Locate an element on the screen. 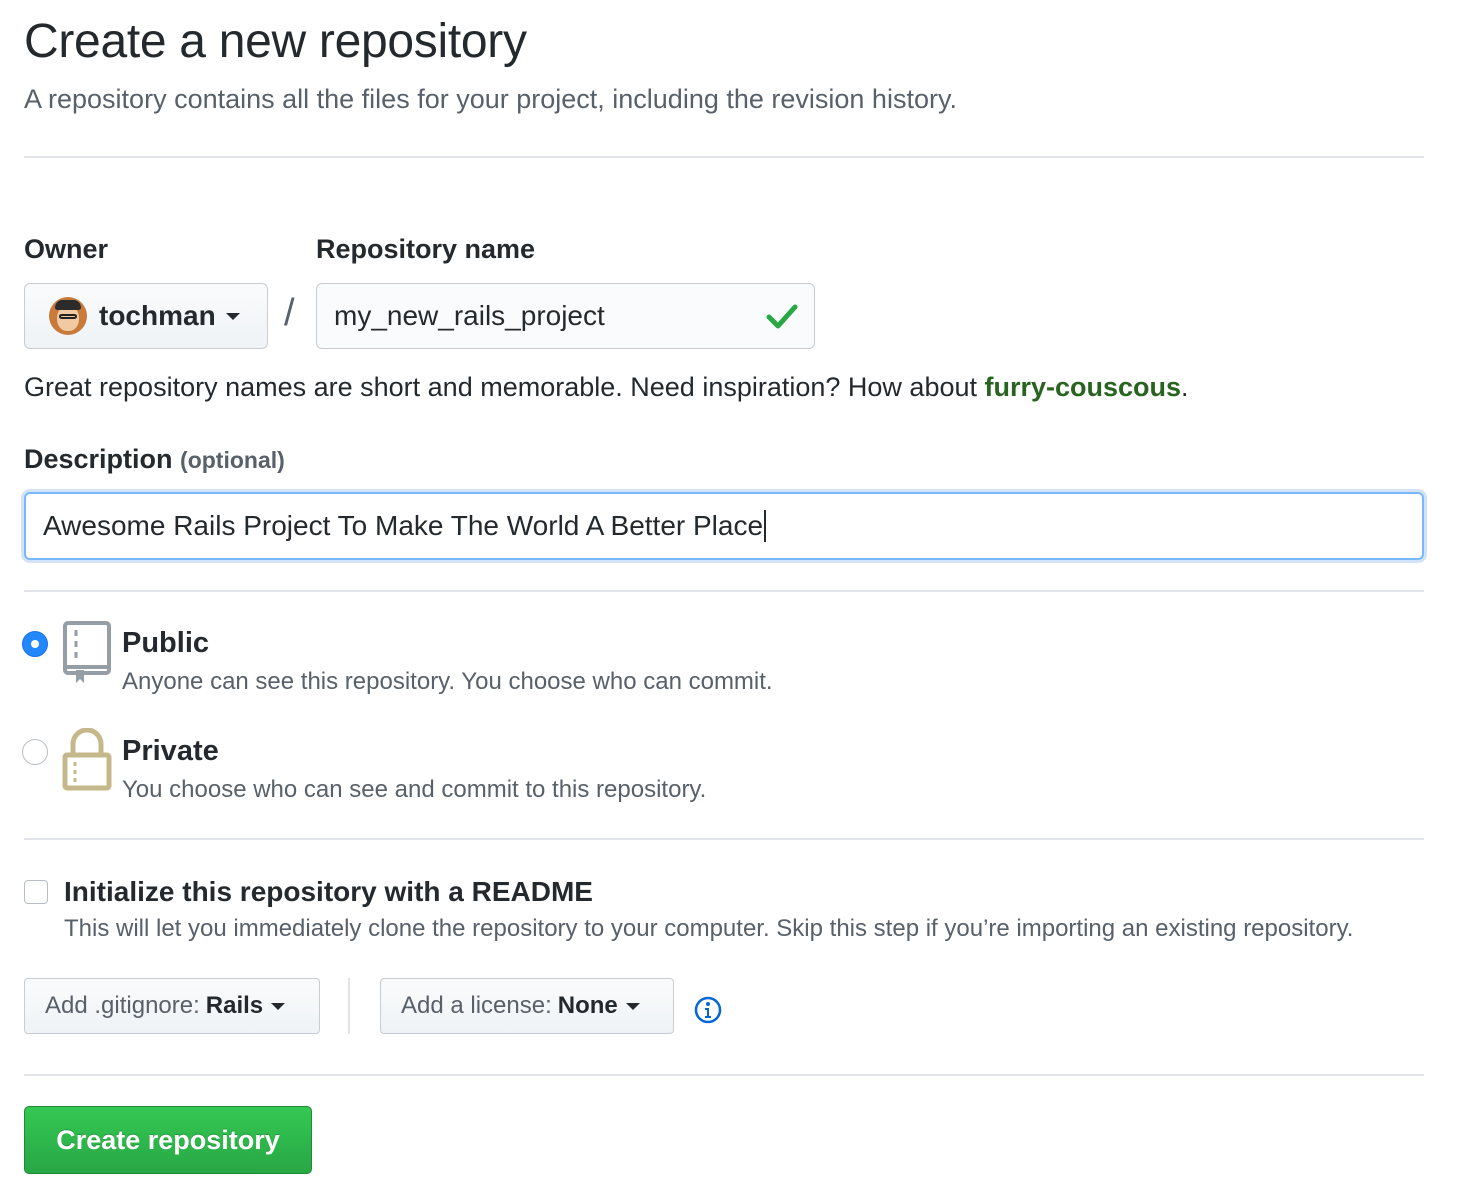 The width and height of the screenshot is (1460, 1202). repo-name-input: my_new_rails_project is located at coordinates (565, 316).